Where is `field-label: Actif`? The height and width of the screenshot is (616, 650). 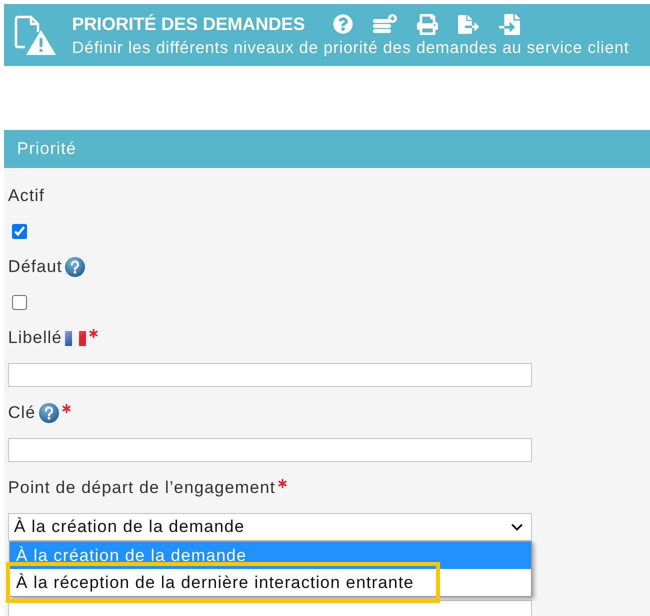 field-label: Actif is located at coordinates (26, 196).